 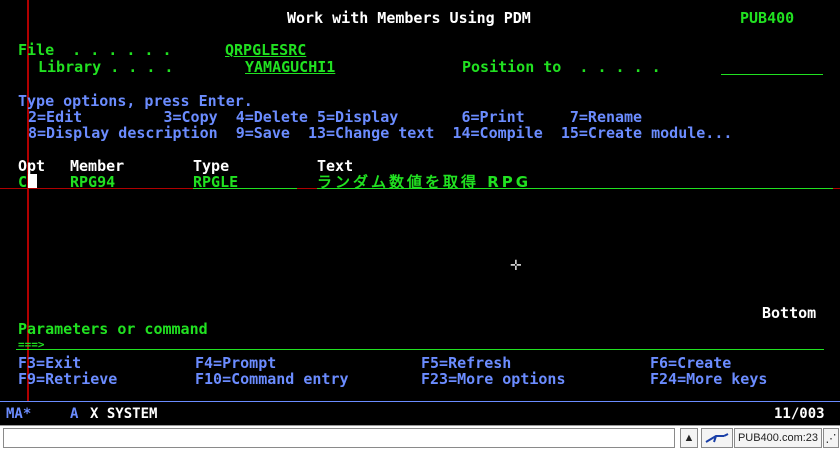 What do you see at coordinates (124, 414) in the screenshot?
I see `status-indicator: X SYSTEM` at bounding box center [124, 414].